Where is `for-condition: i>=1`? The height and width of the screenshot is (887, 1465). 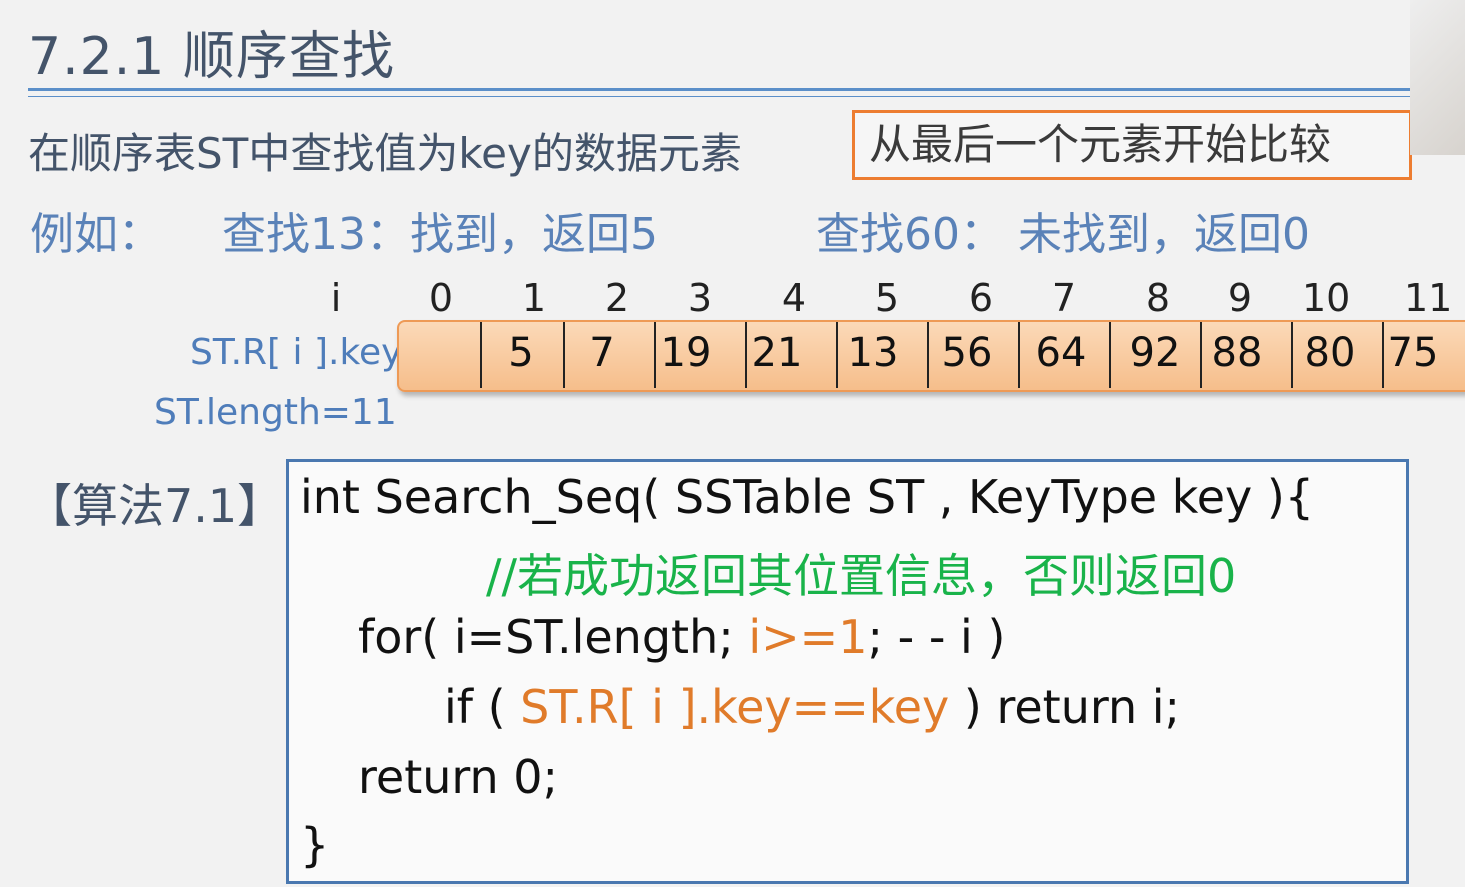
for-condition: i>=1 is located at coordinates (808, 637).